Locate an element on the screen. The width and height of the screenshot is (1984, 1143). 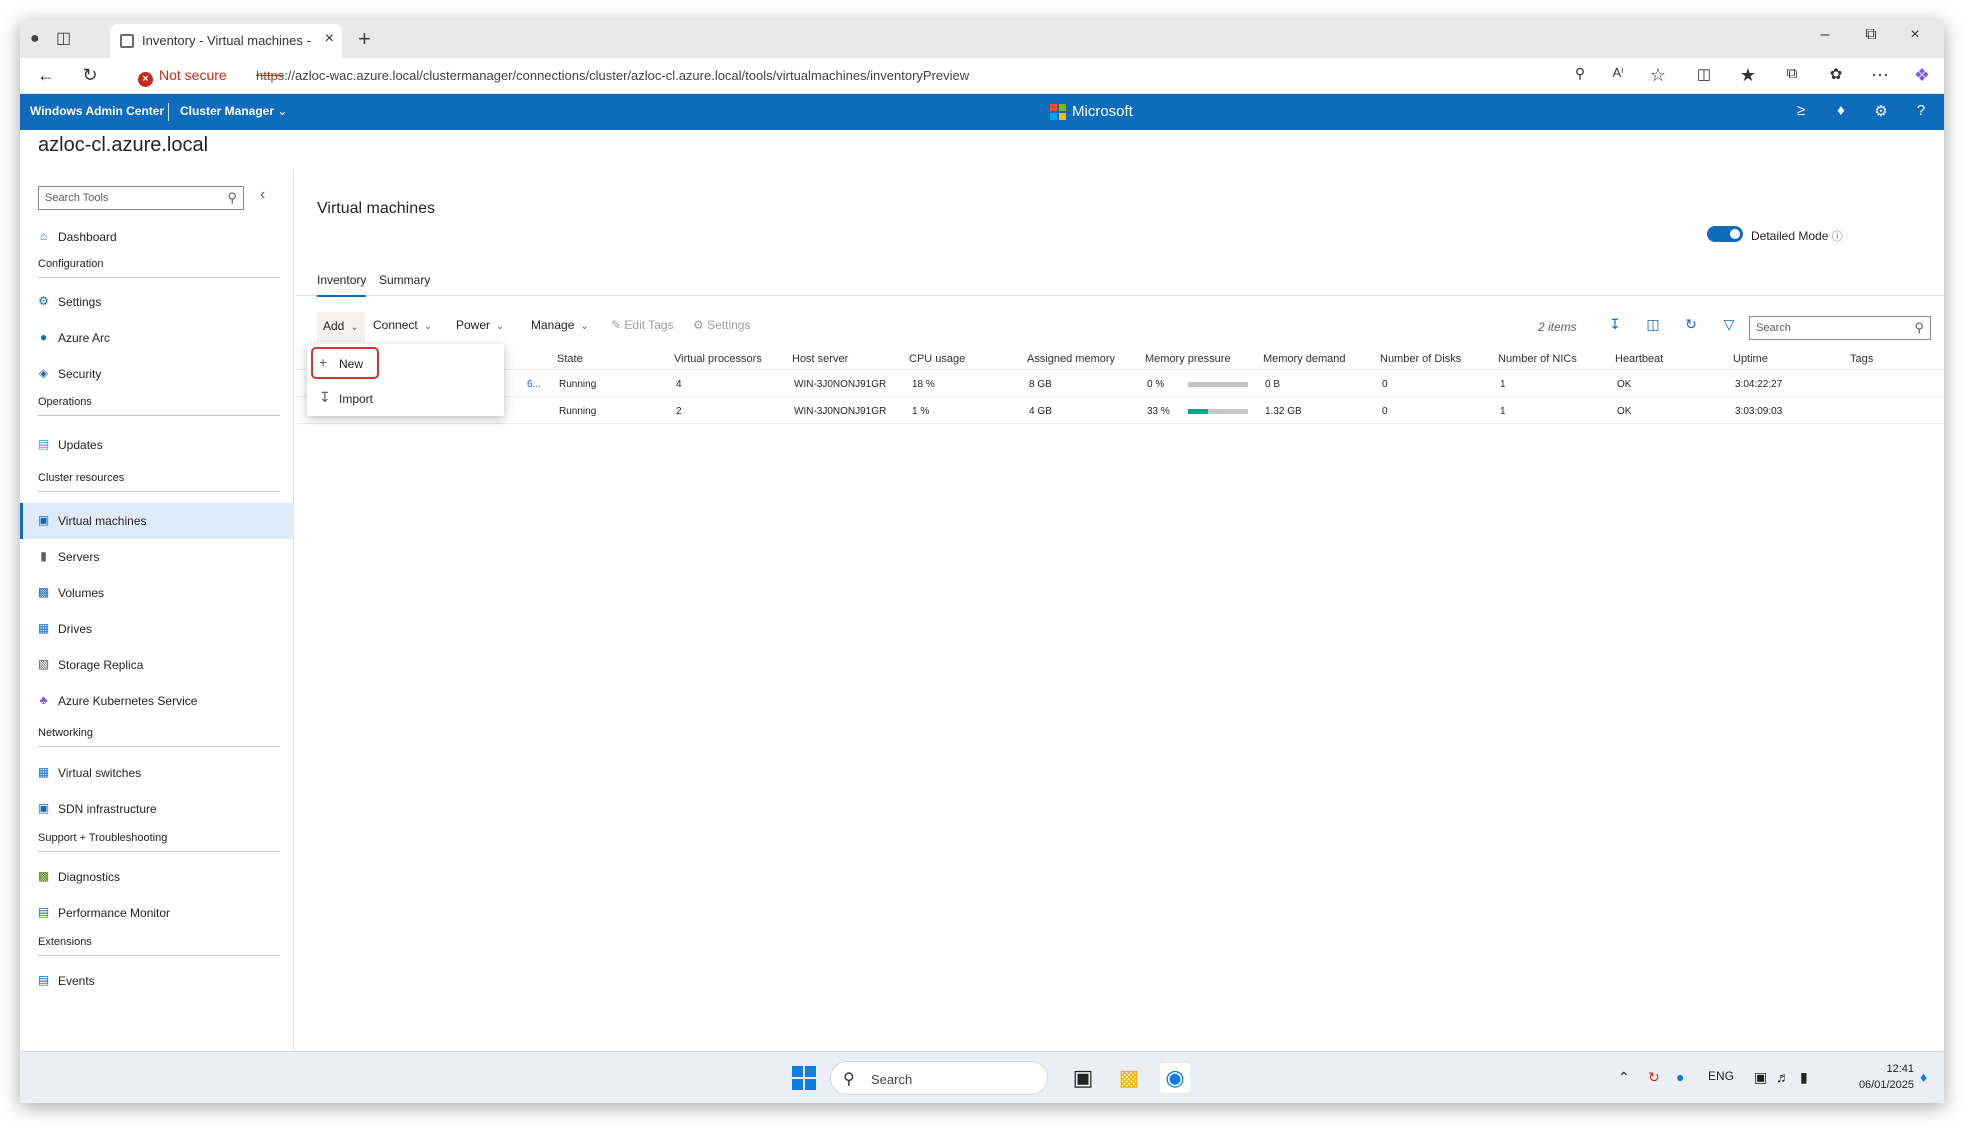
close-window-icon: × is located at coordinates (1915, 35).